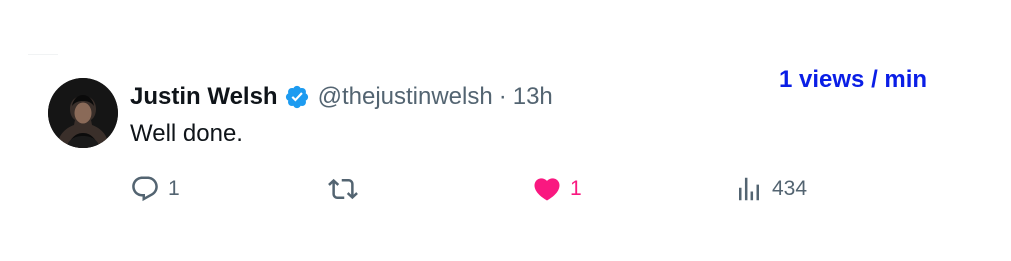 Image resolution: width=1011 pixels, height=261 pixels. I want to click on tweet-header: Justin Welsh @thejustinwelsh · 13h, so click(341, 97).